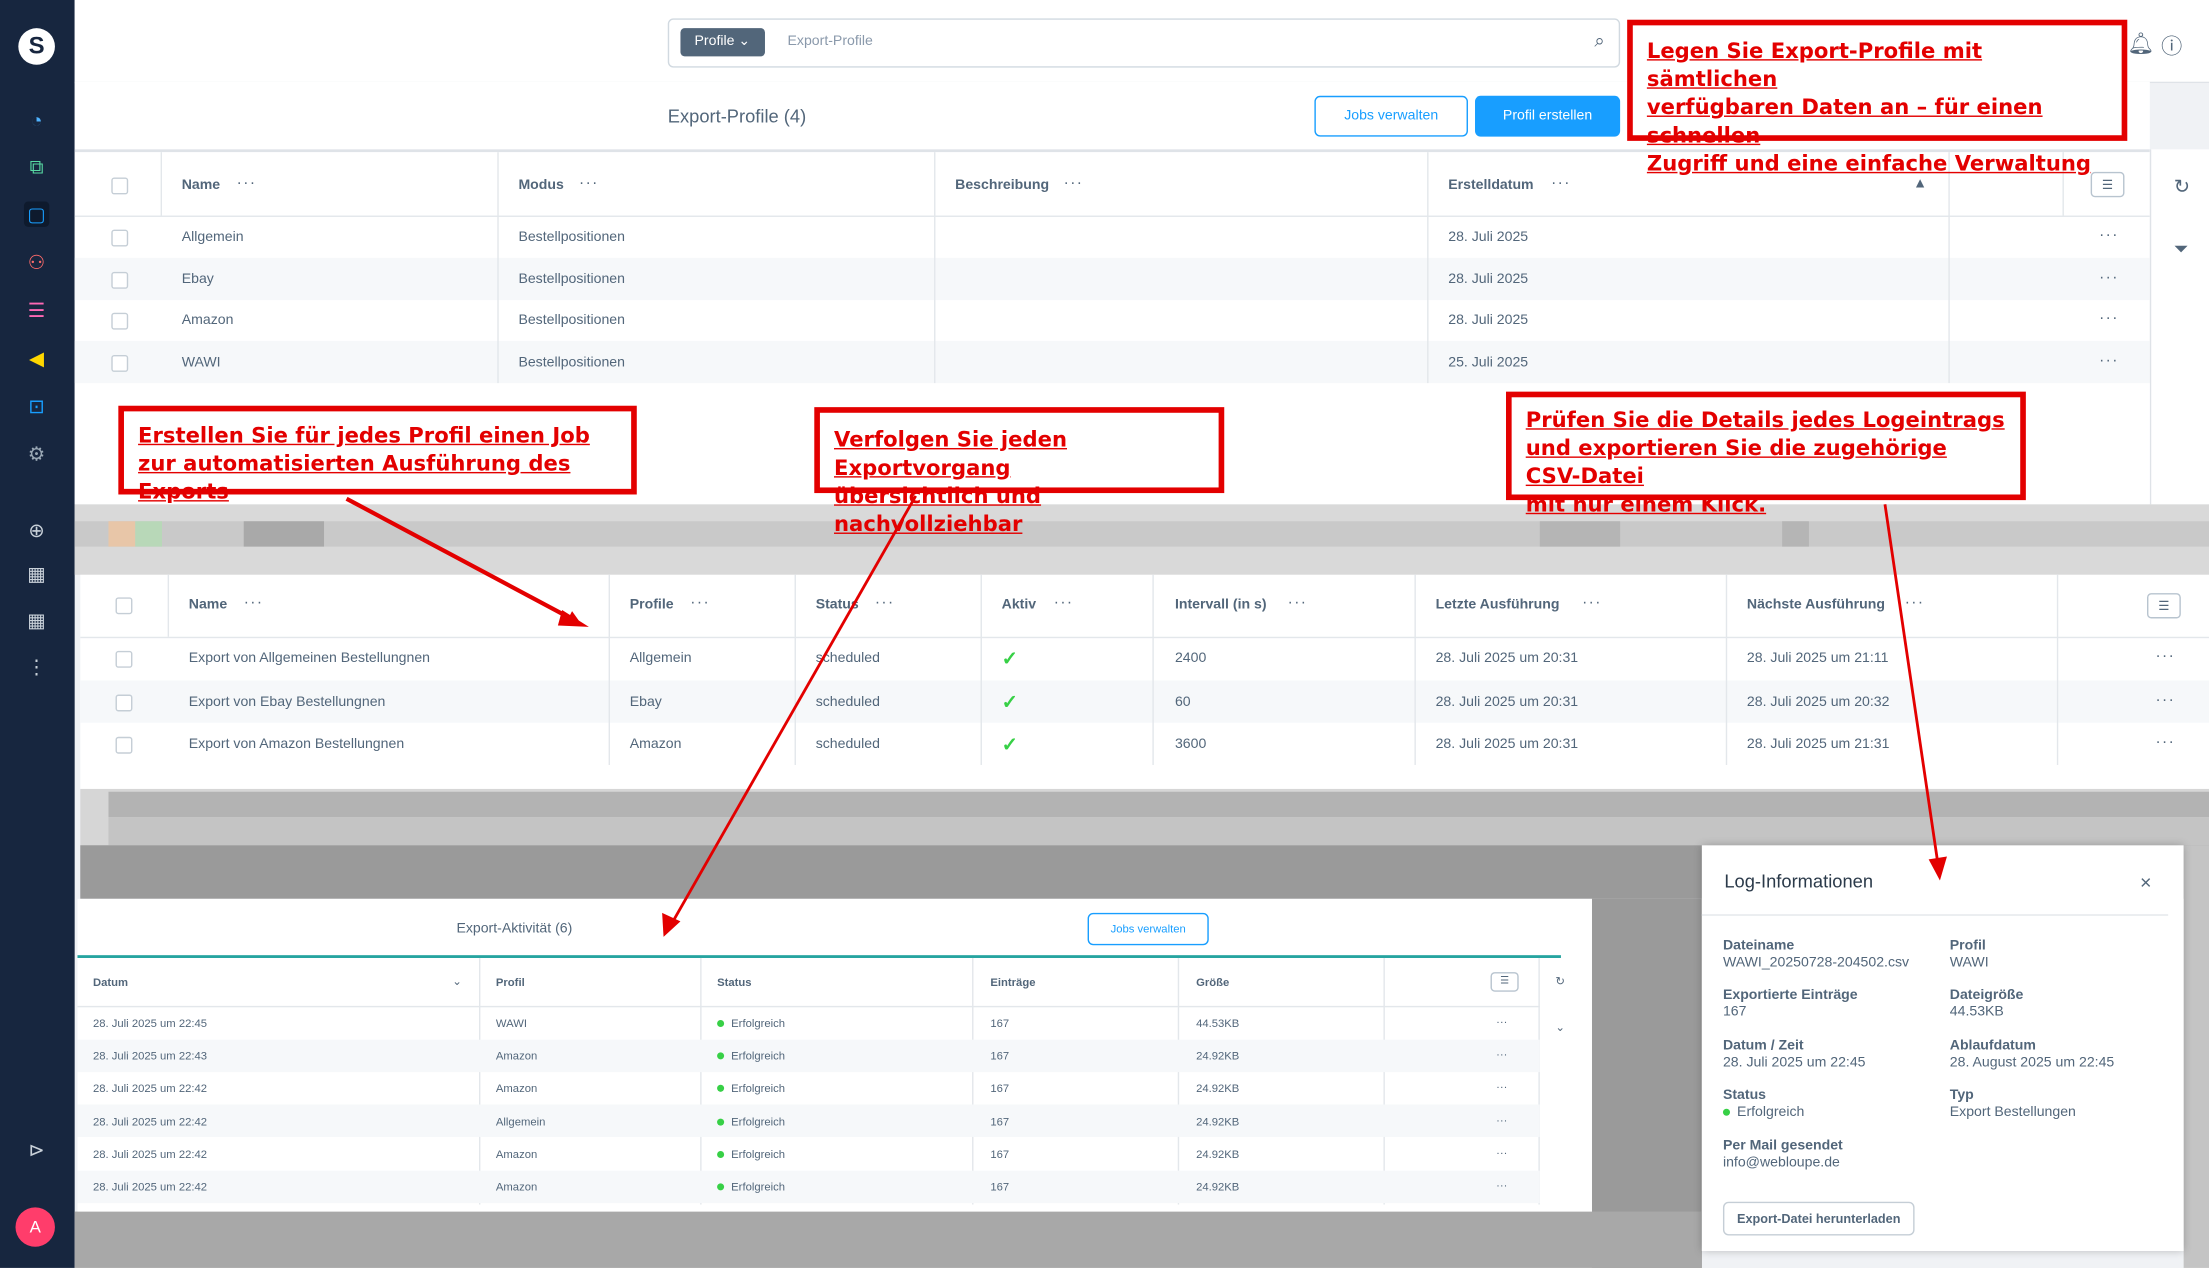 The width and height of the screenshot is (2209, 1268). What do you see at coordinates (1814, 65) in the screenshot?
I see `annotation-line: Legen Sie Export-Profile mit sämtlichen` at bounding box center [1814, 65].